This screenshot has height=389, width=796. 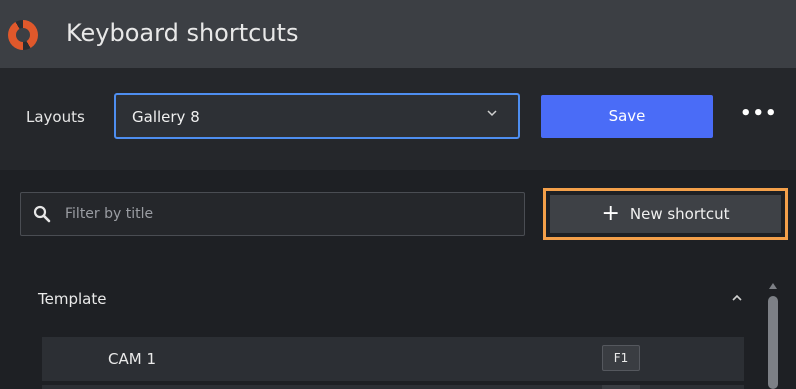 I want to click on group-header-template: Template, so click(x=72, y=299).